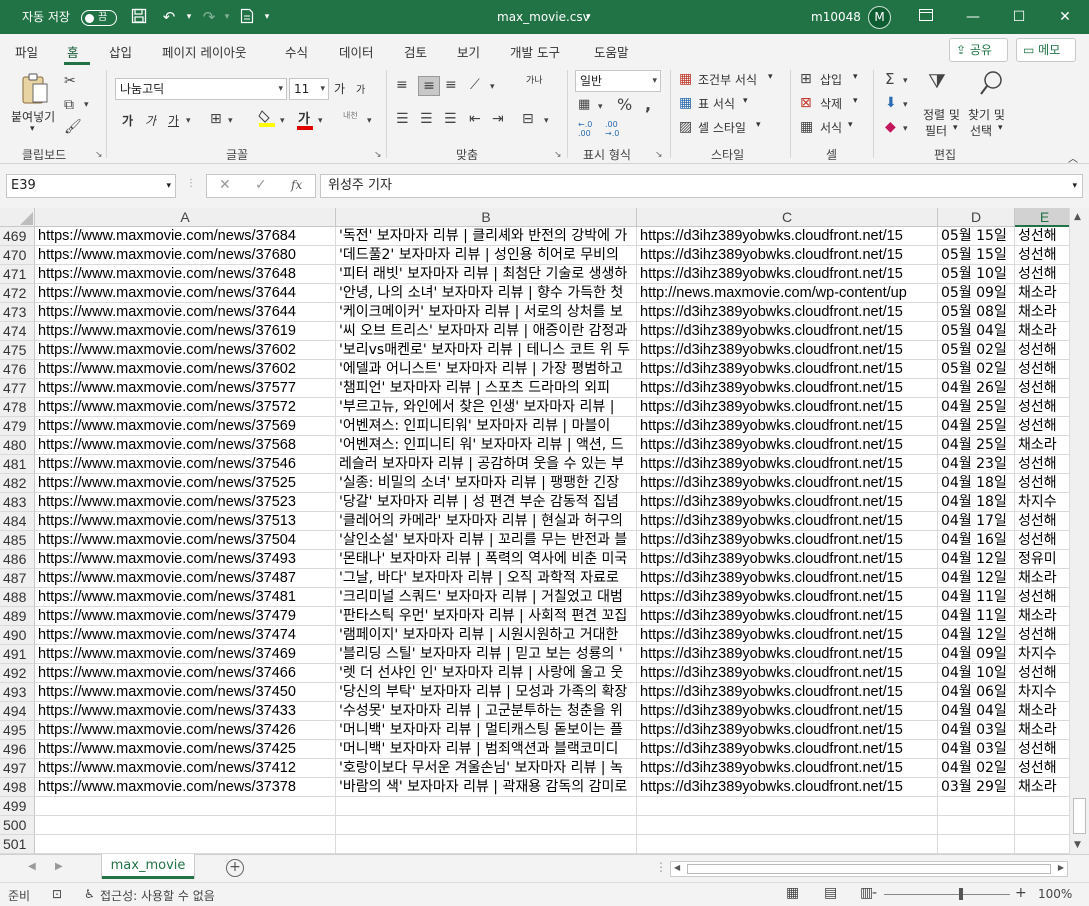 The width and height of the screenshot is (1089, 906). What do you see at coordinates (261, 185) in the screenshot?
I see `enter-icon: ✓` at bounding box center [261, 185].